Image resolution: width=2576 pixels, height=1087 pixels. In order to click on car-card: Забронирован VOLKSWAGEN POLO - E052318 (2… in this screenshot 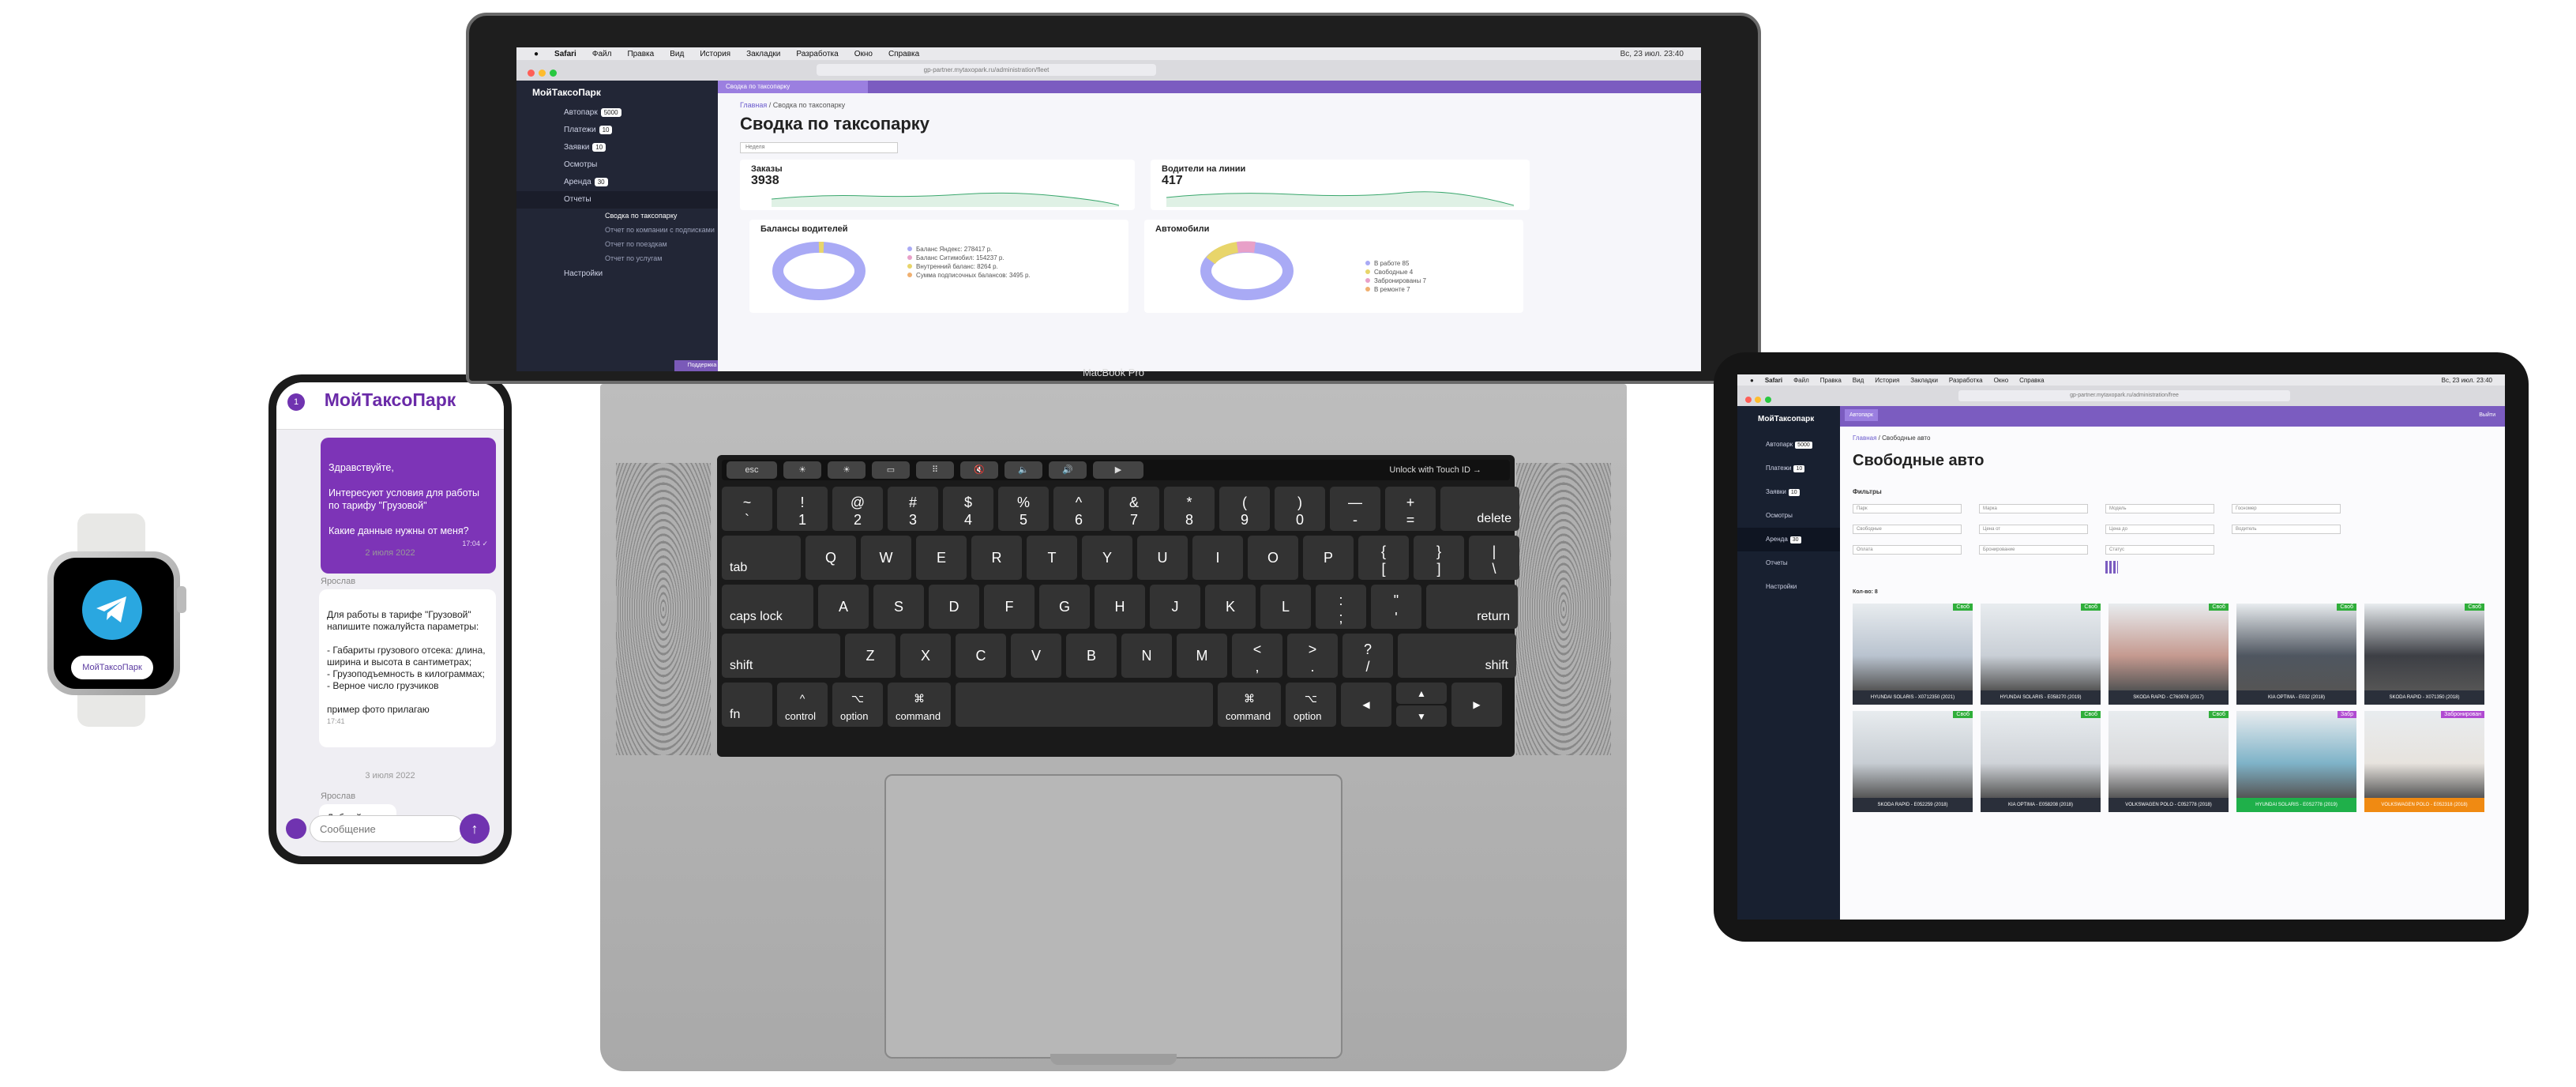, I will do `click(2424, 761)`.